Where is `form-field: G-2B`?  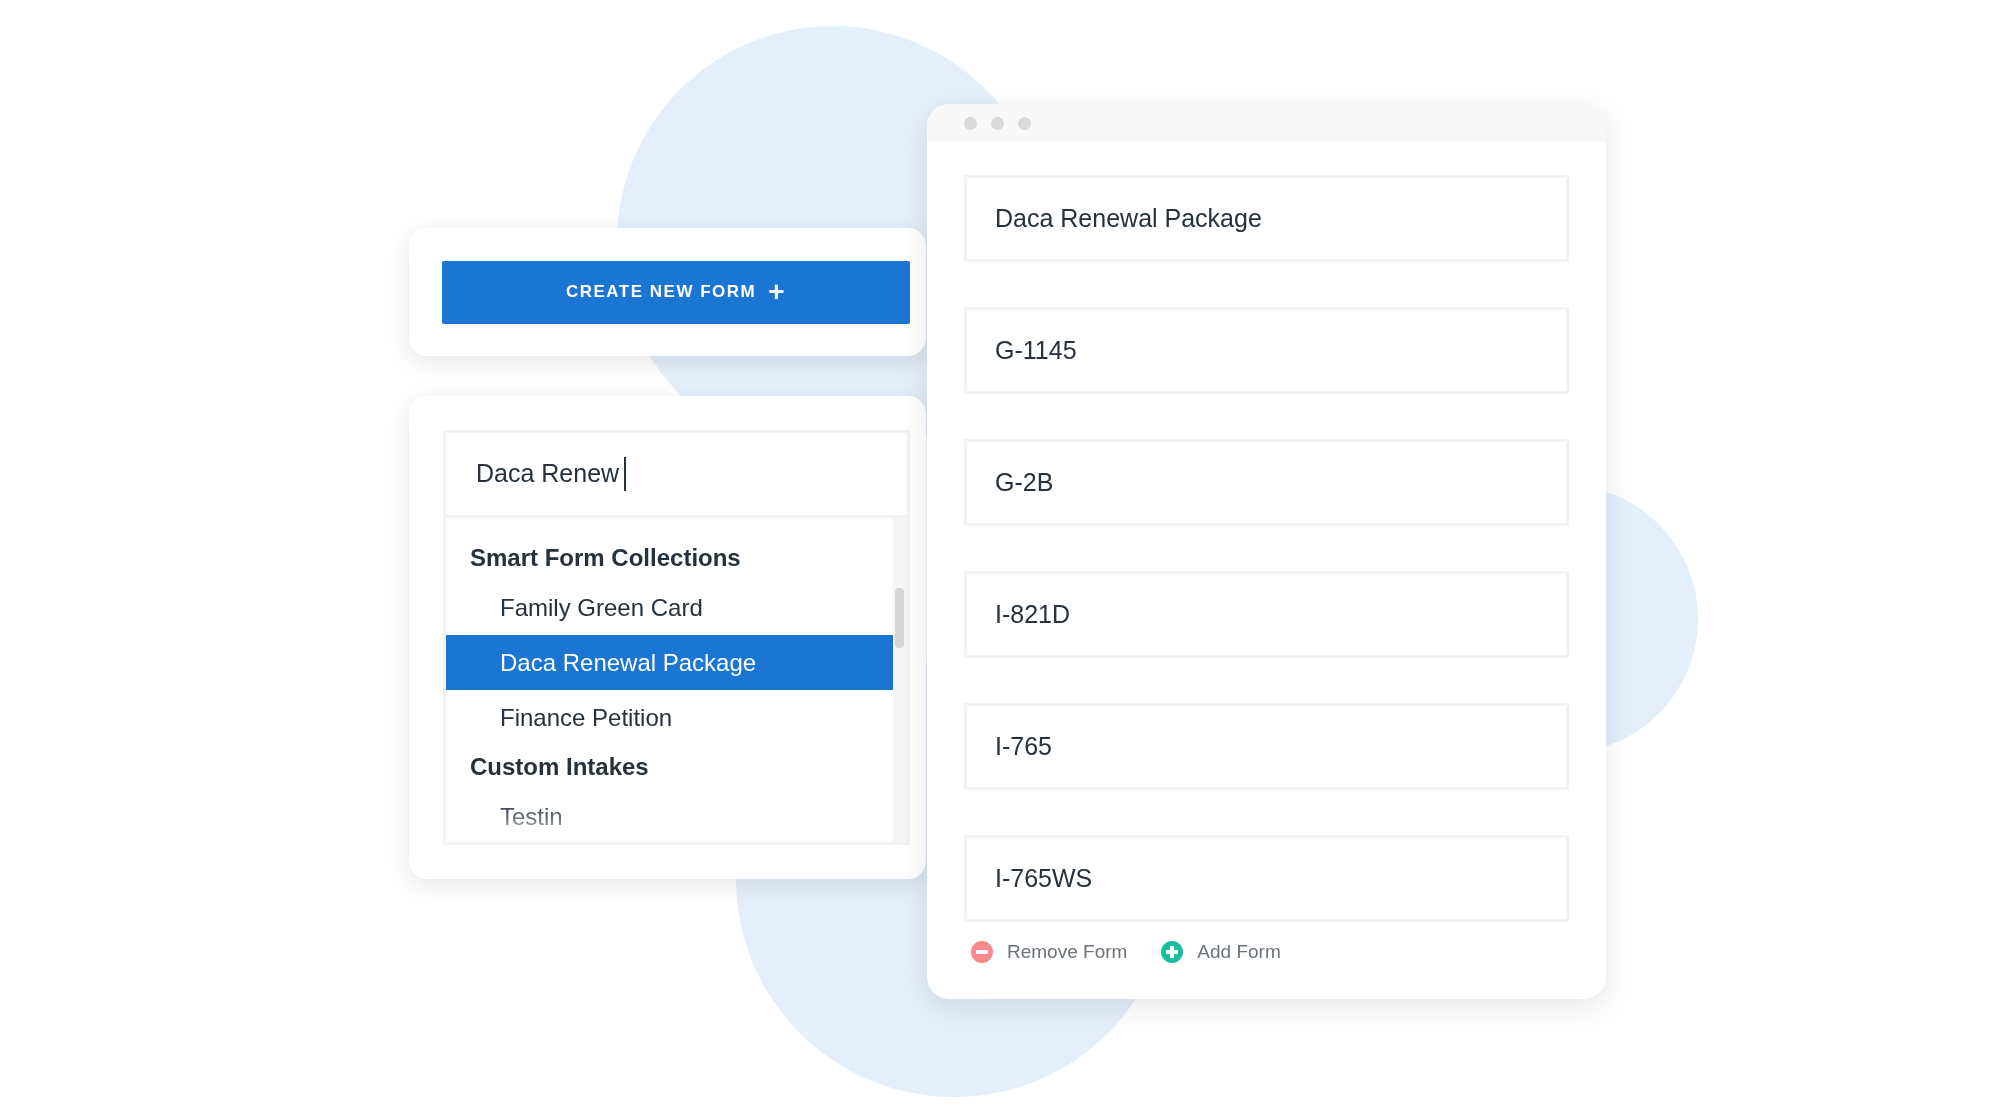
form-field: G-2B is located at coordinates (1266, 482).